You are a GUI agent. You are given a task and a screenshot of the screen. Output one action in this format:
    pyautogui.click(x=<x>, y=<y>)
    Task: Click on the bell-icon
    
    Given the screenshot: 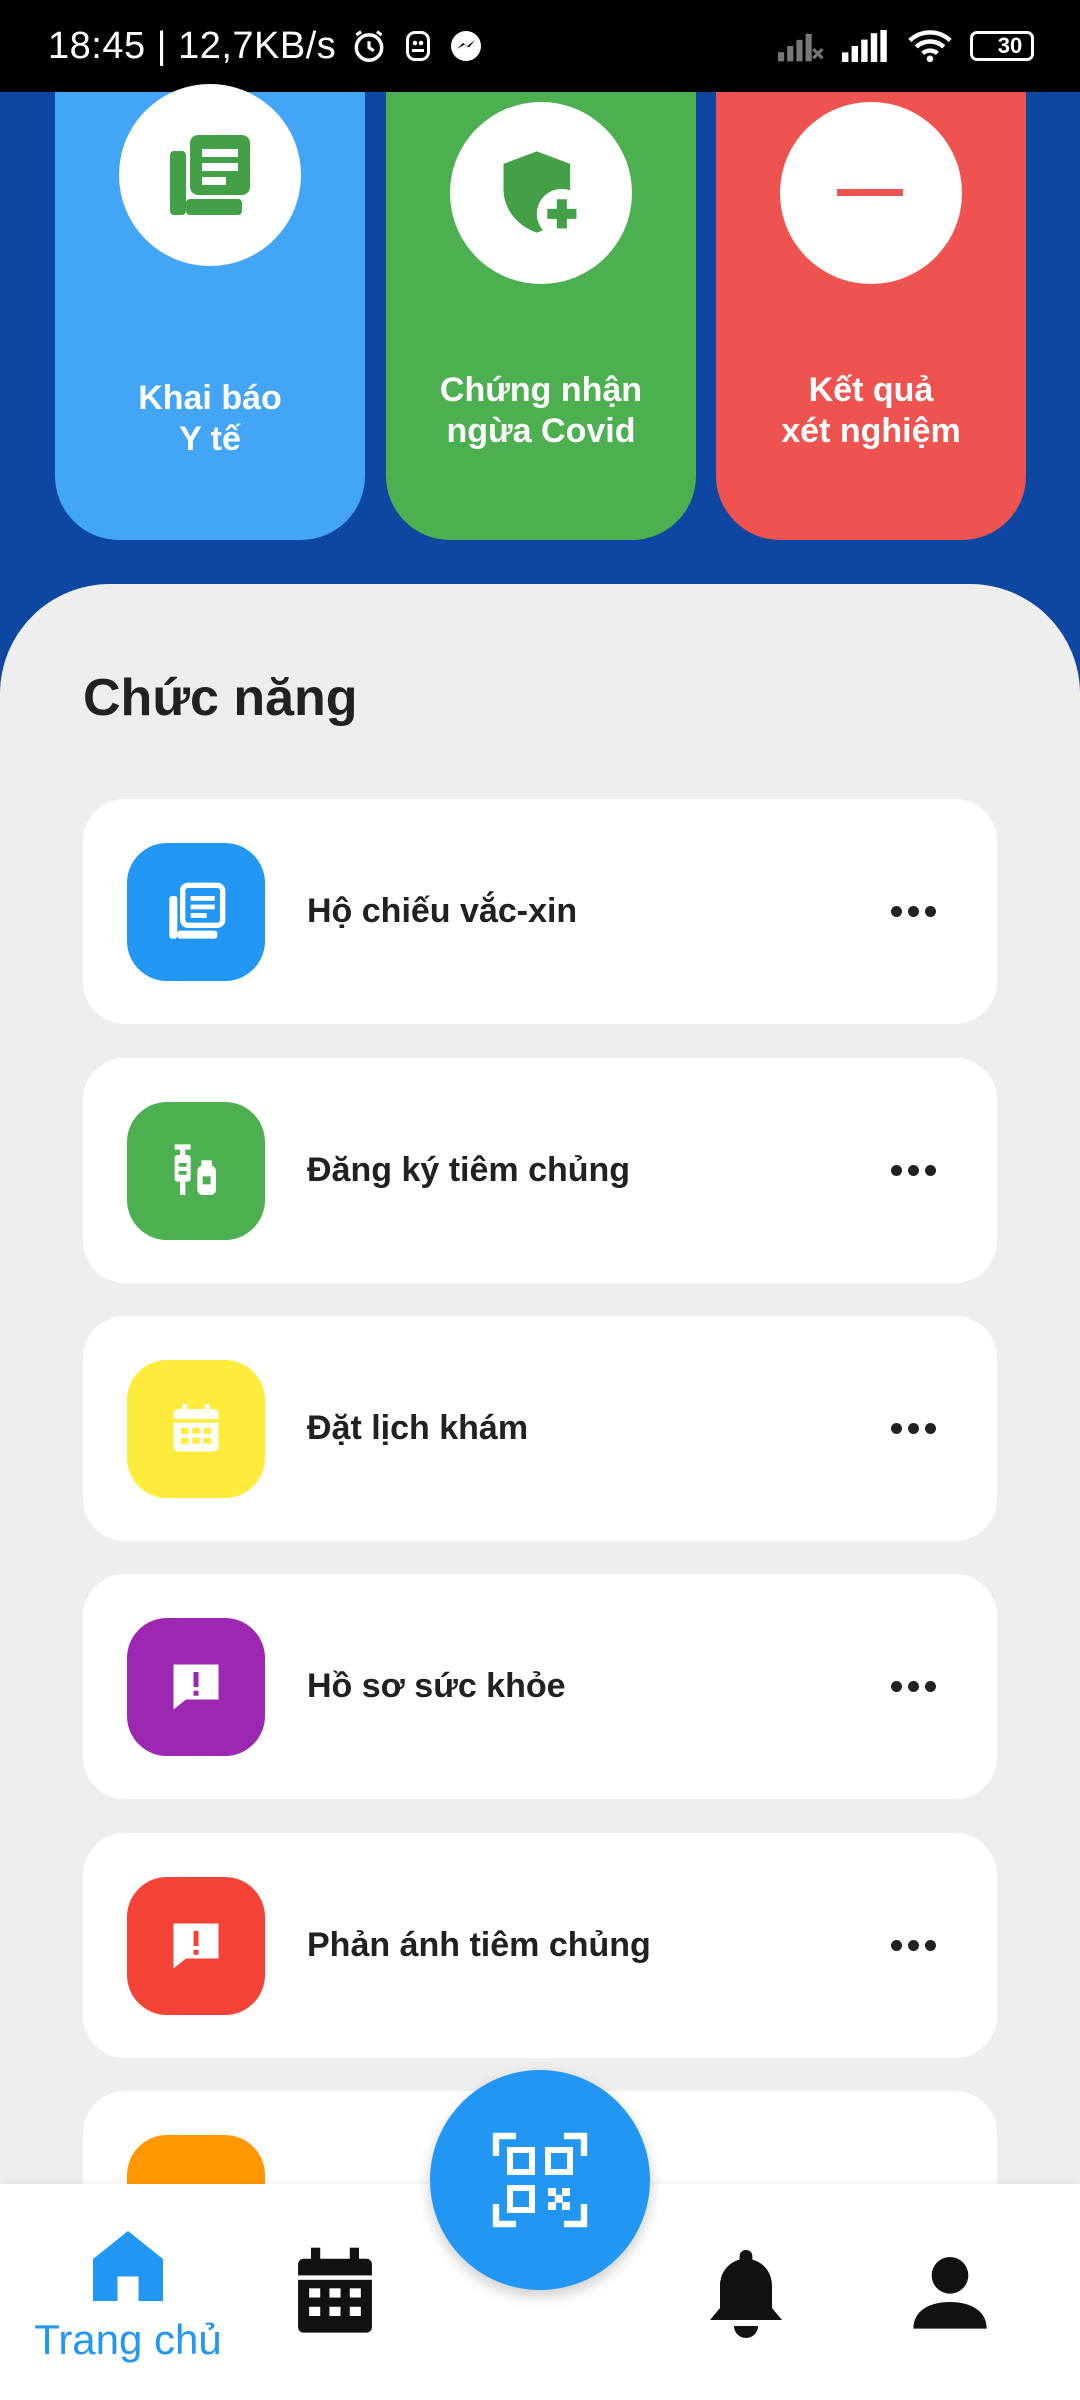 What is the action you would take?
    pyautogui.click(x=746, y=2294)
    